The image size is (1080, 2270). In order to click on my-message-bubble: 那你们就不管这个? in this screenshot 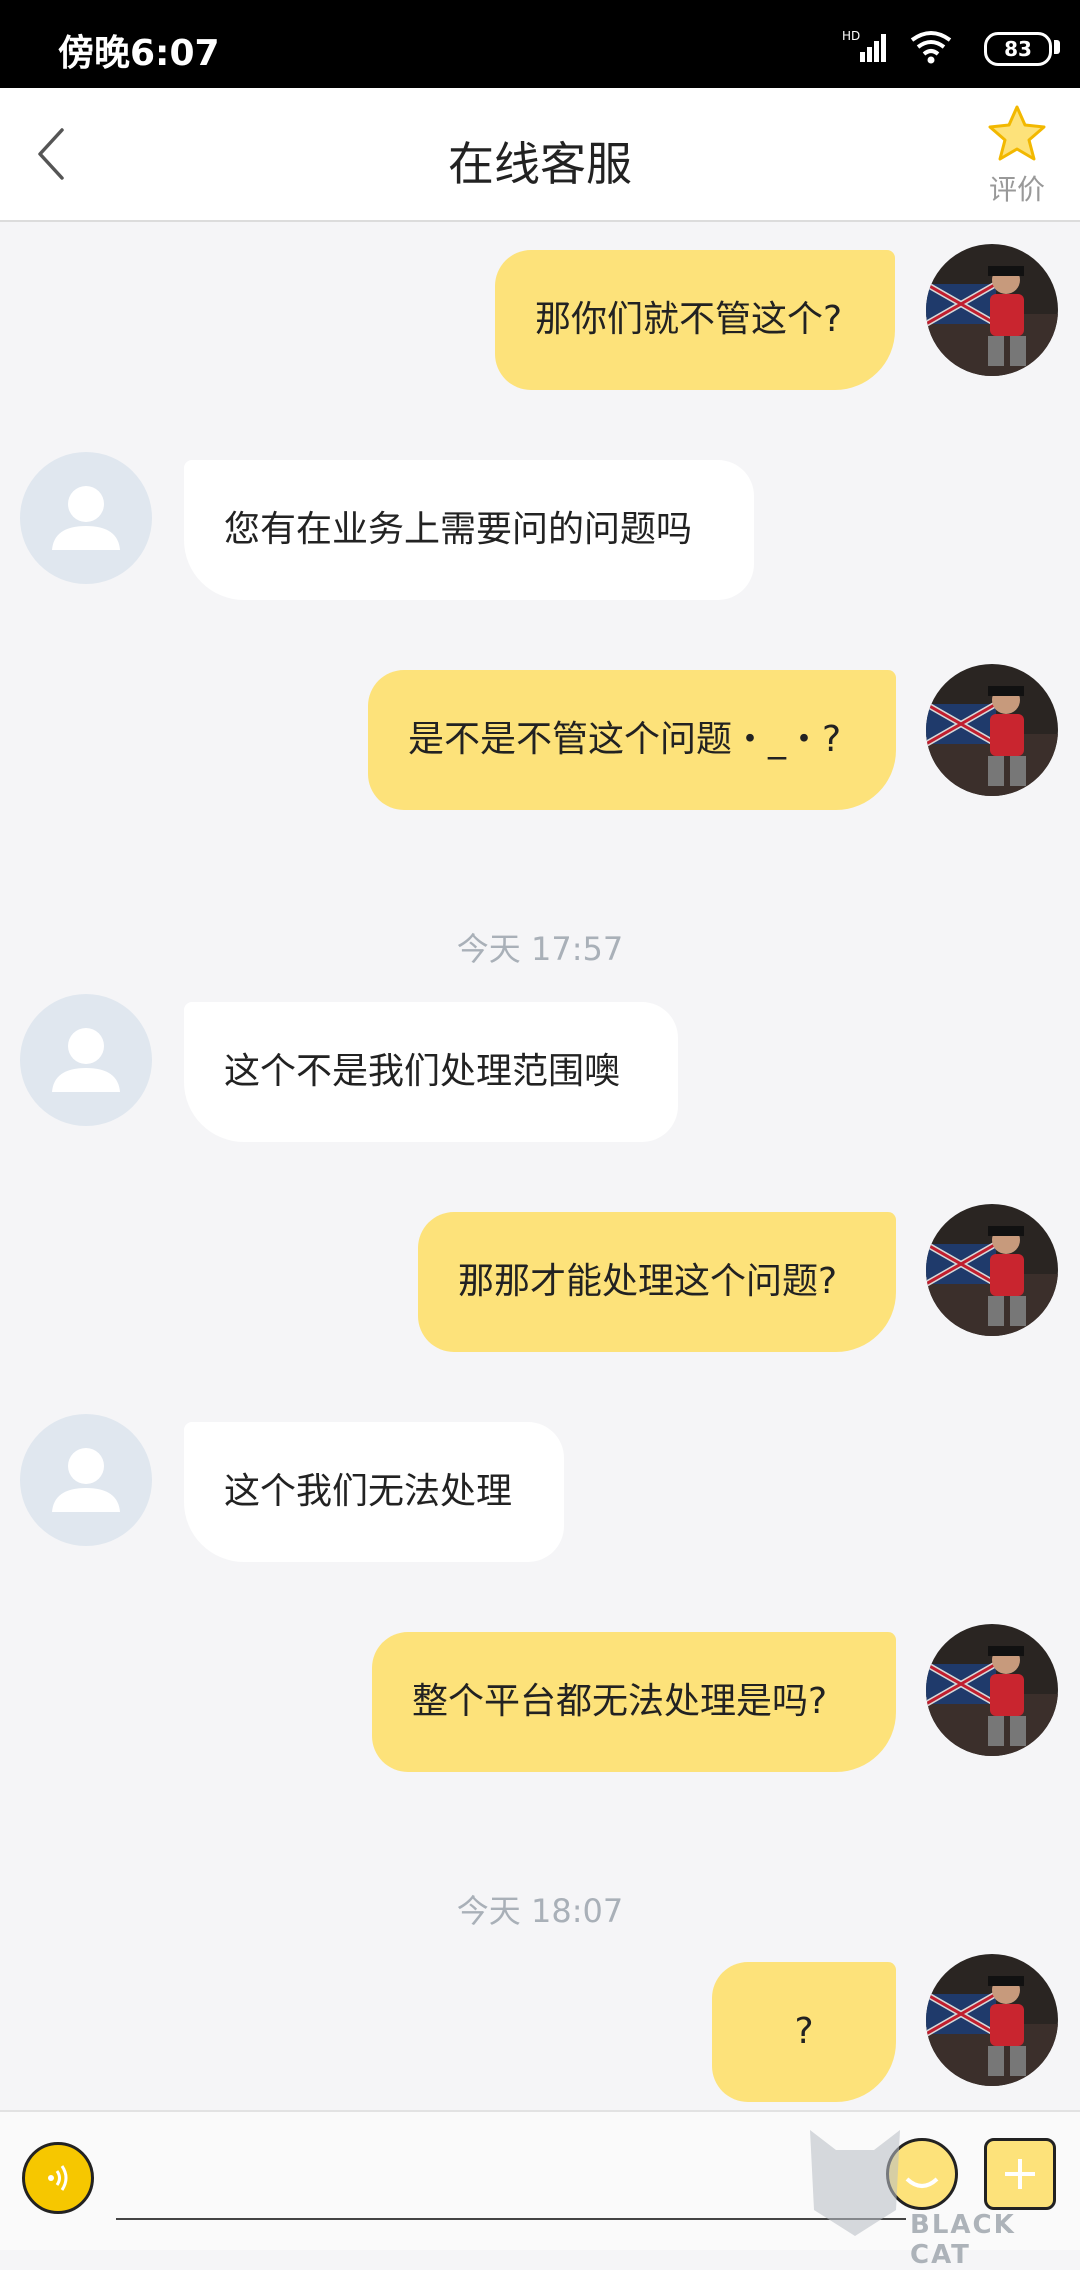, I will do `click(695, 320)`.